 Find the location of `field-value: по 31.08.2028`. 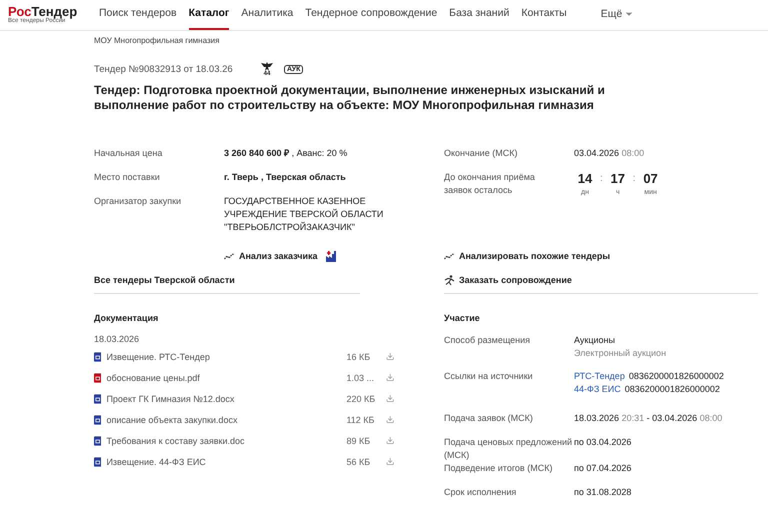

field-value: по 31.08.2028 is located at coordinates (603, 492).